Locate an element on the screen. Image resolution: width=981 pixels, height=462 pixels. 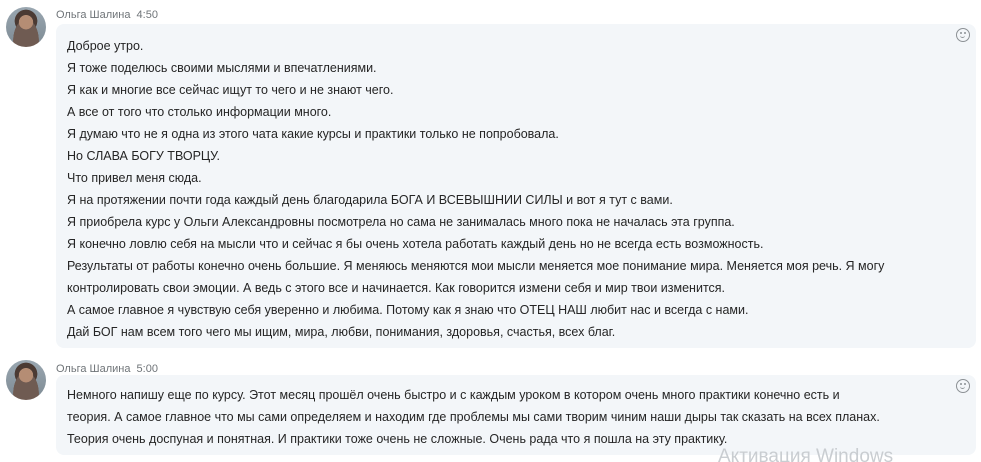
message-line: Что привел меня сюда. is located at coordinates (134, 178).